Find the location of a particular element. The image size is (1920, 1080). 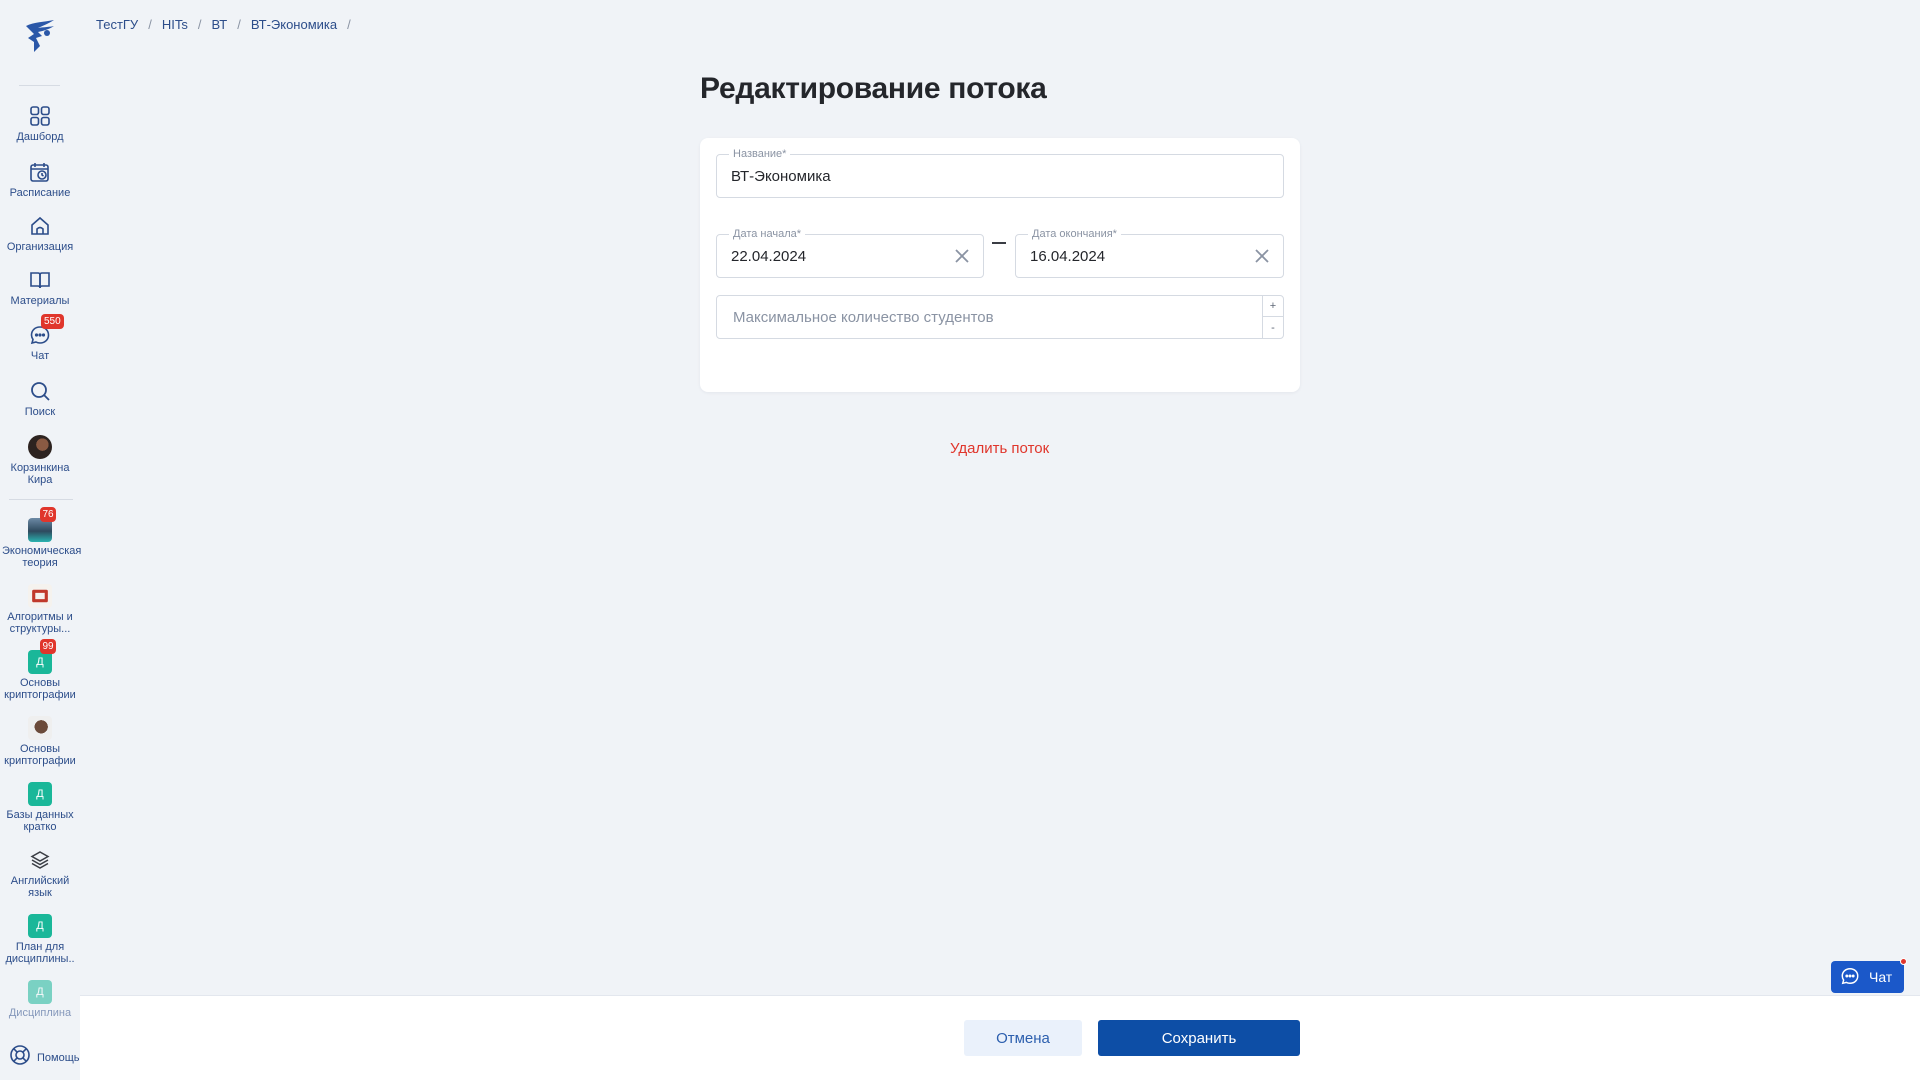

breadcrumb-item: ВТ is located at coordinates (219, 24).